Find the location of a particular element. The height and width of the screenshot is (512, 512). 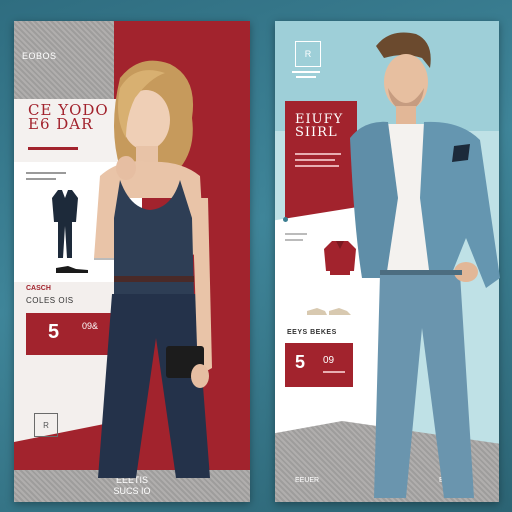

headline-underline is located at coordinates (53, 148).